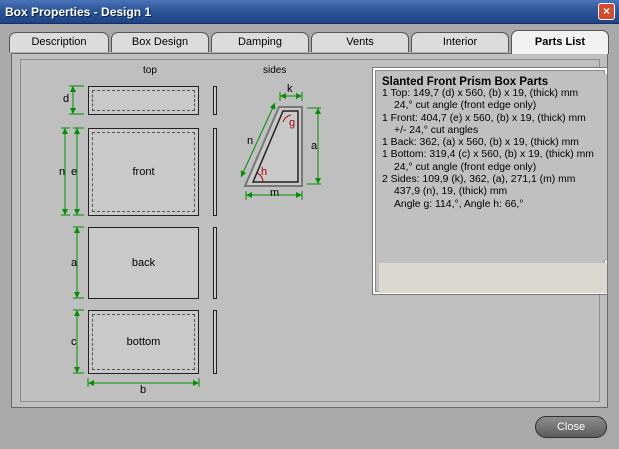  Describe the element at coordinates (264, 172) in the screenshot. I see `angle-h: h` at that location.